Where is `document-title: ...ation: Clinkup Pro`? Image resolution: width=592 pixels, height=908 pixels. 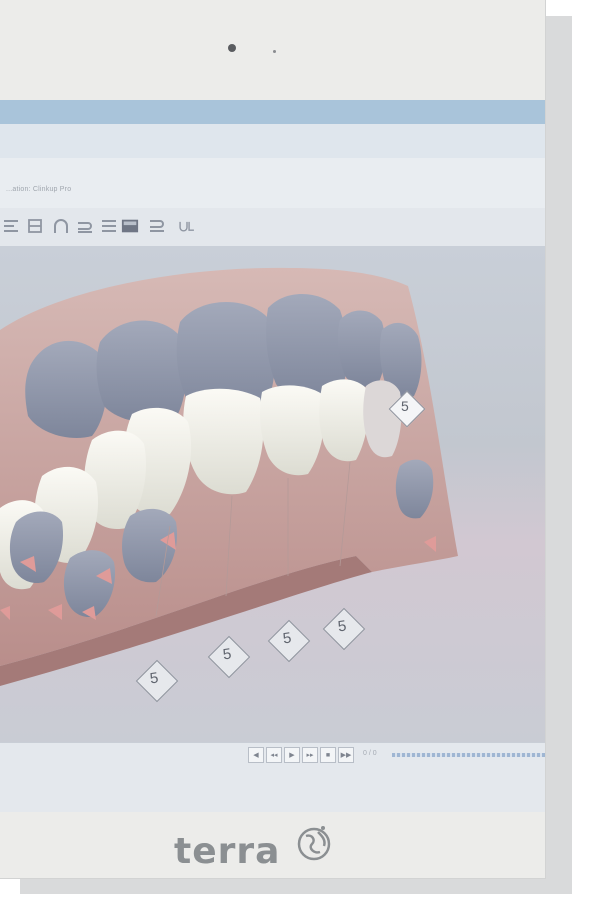
document-title: ...ation: Clinkup Pro is located at coordinates (39, 189).